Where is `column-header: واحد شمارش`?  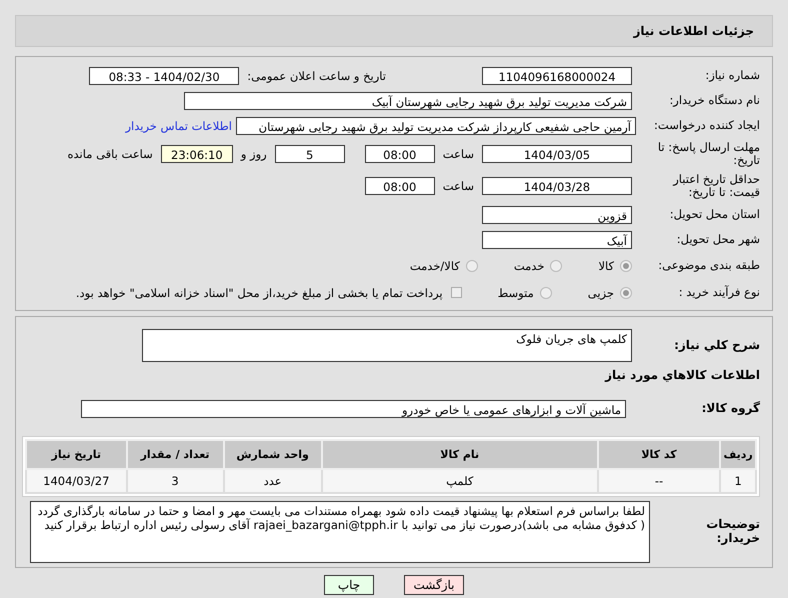 column-header: واحد شمارش is located at coordinates (273, 454).